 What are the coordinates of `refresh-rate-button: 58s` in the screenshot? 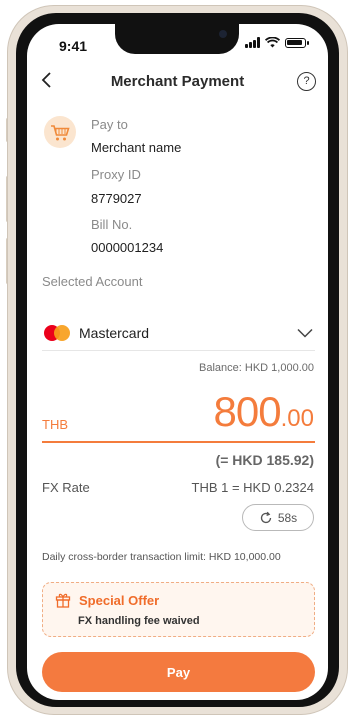 It's located at (278, 517).